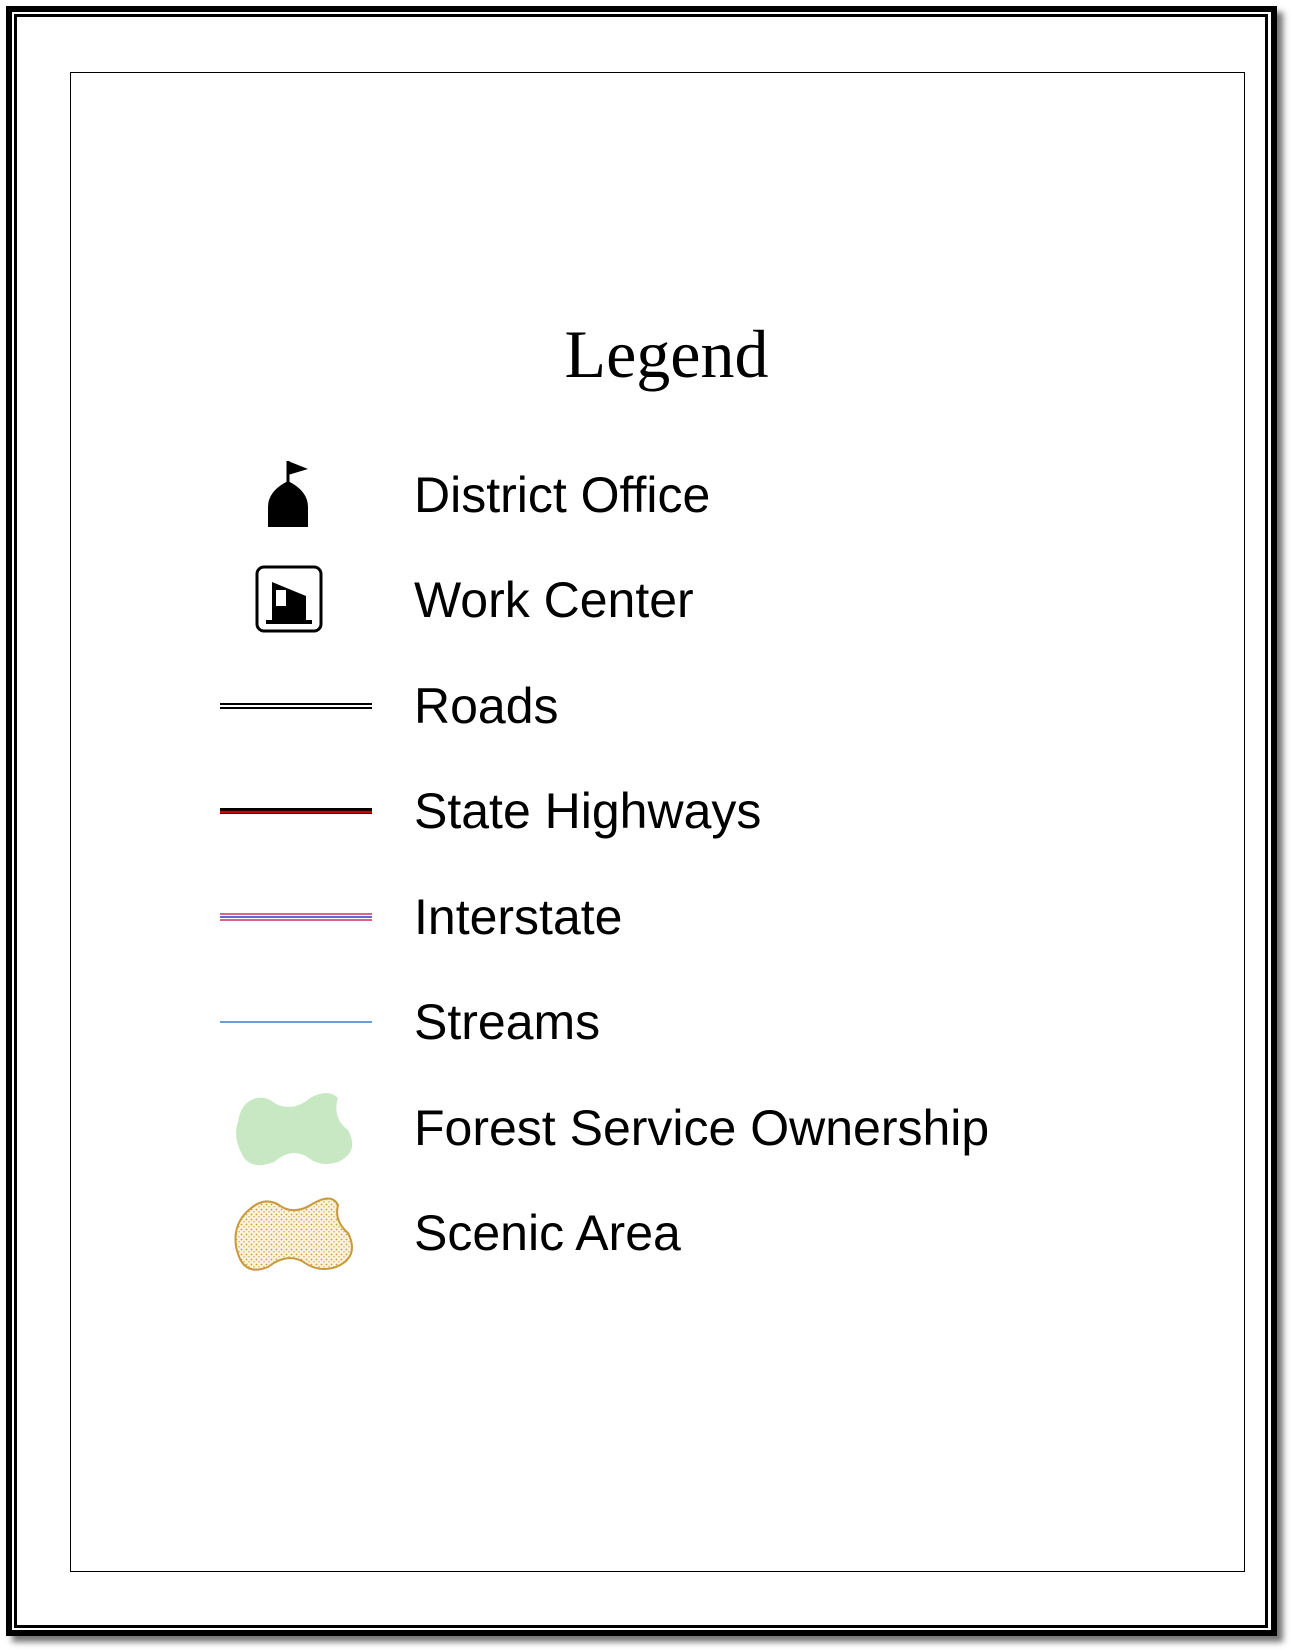 The image size is (1291, 1650). What do you see at coordinates (295, 811) in the screenshot?
I see `state-highway-line-symbol` at bounding box center [295, 811].